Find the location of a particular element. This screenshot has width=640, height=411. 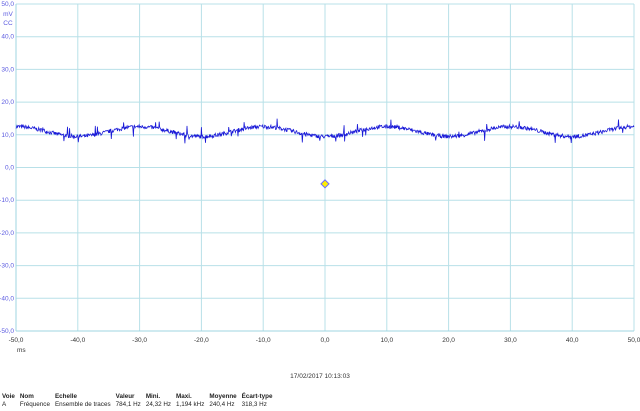

y-tick-label: 0,0 is located at coordinates (9, 168).